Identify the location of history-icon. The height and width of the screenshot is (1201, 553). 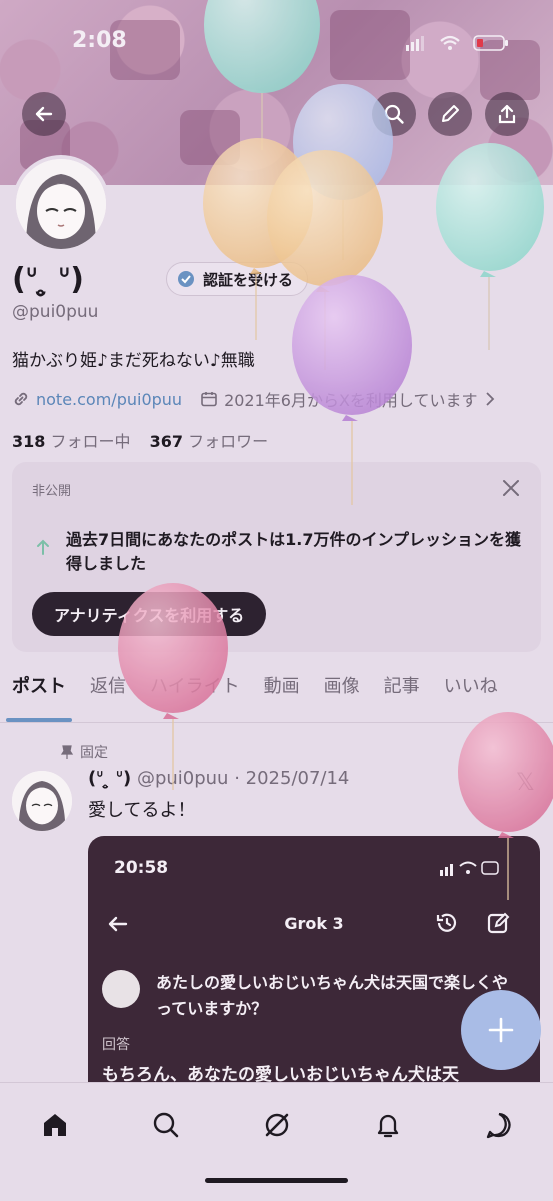
(446, 922).